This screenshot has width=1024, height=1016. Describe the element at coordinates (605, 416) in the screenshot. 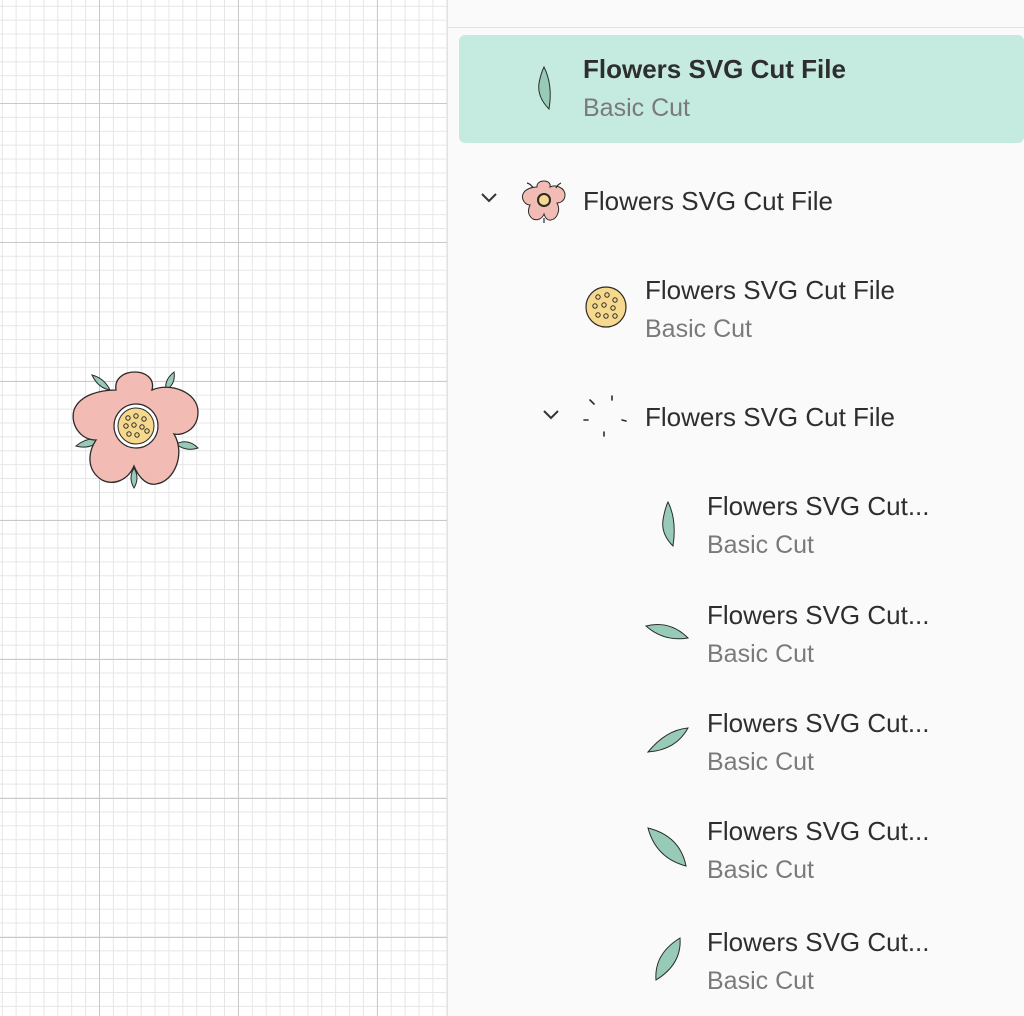

I see `leaves-group-icon` at that location.